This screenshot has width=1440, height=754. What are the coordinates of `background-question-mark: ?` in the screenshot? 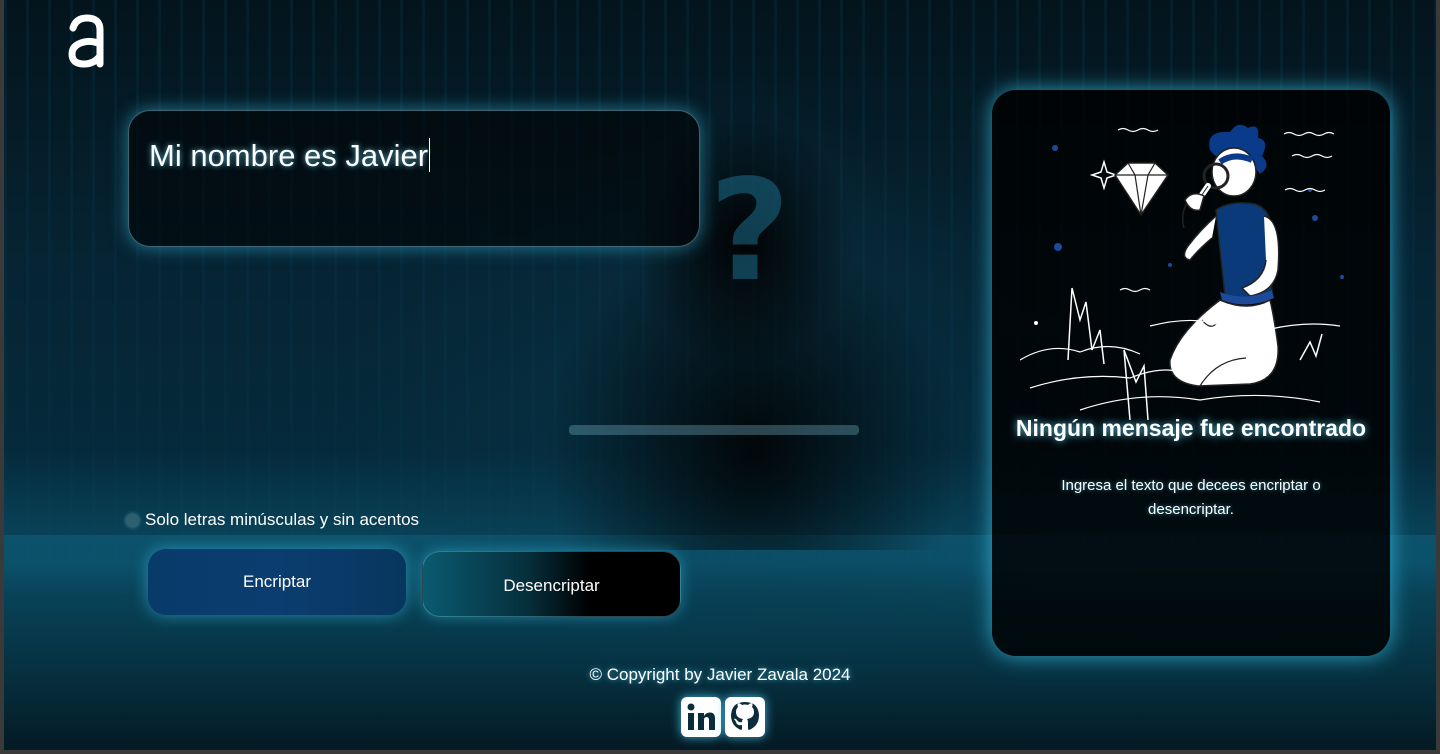 It's located at (750, 231).